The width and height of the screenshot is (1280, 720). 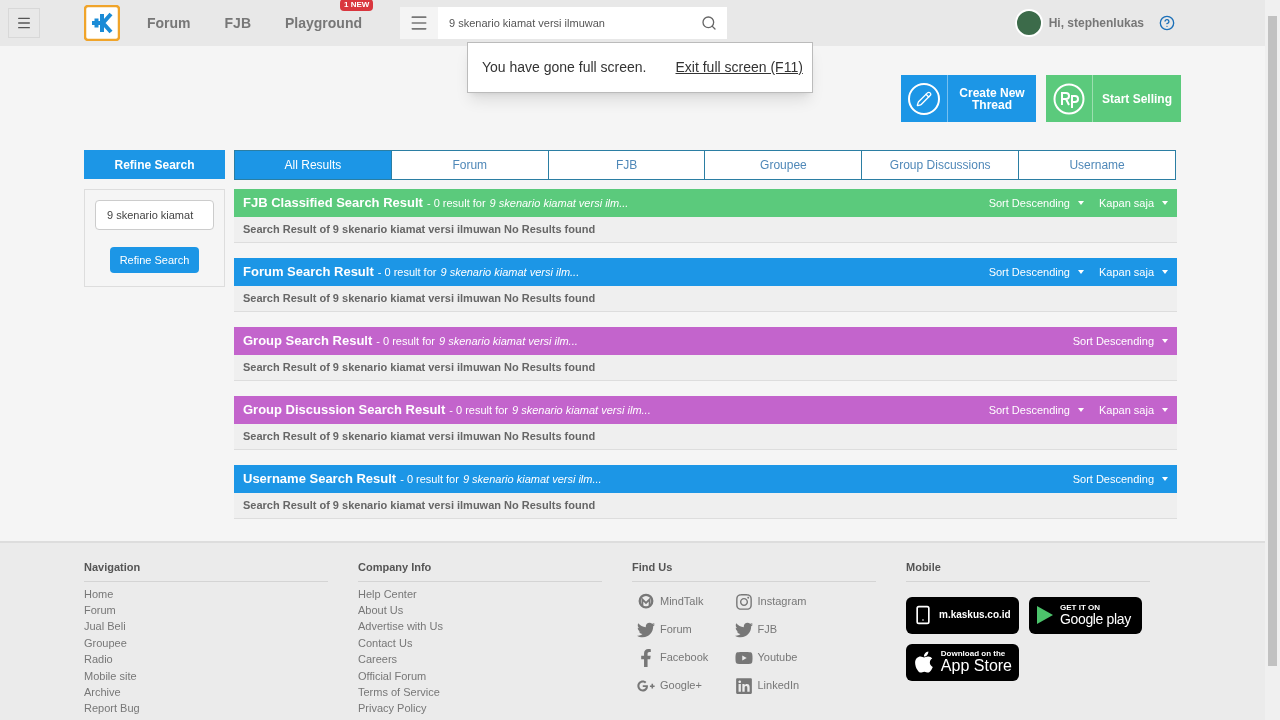 I want to click on nav-link: Forum, so click(x=169, y=23).